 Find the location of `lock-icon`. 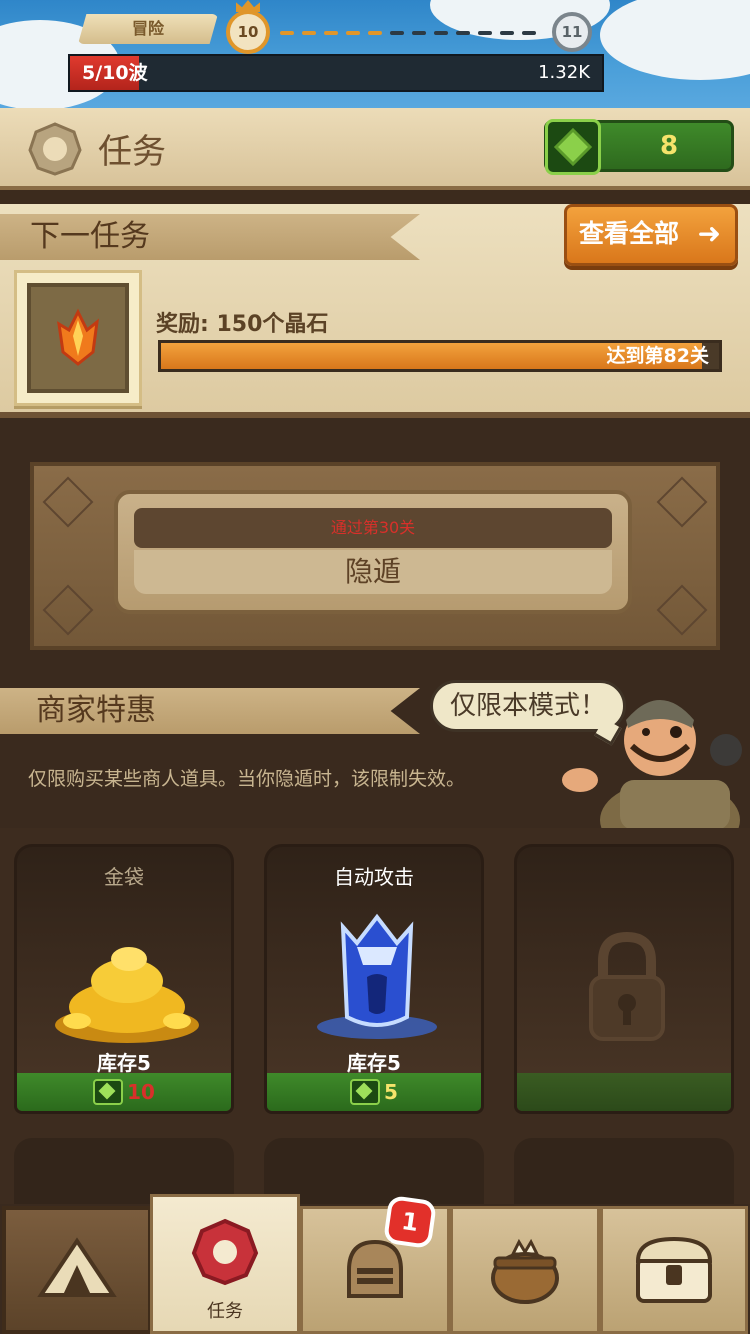

lock-icon is located at coordinates (627, 986).